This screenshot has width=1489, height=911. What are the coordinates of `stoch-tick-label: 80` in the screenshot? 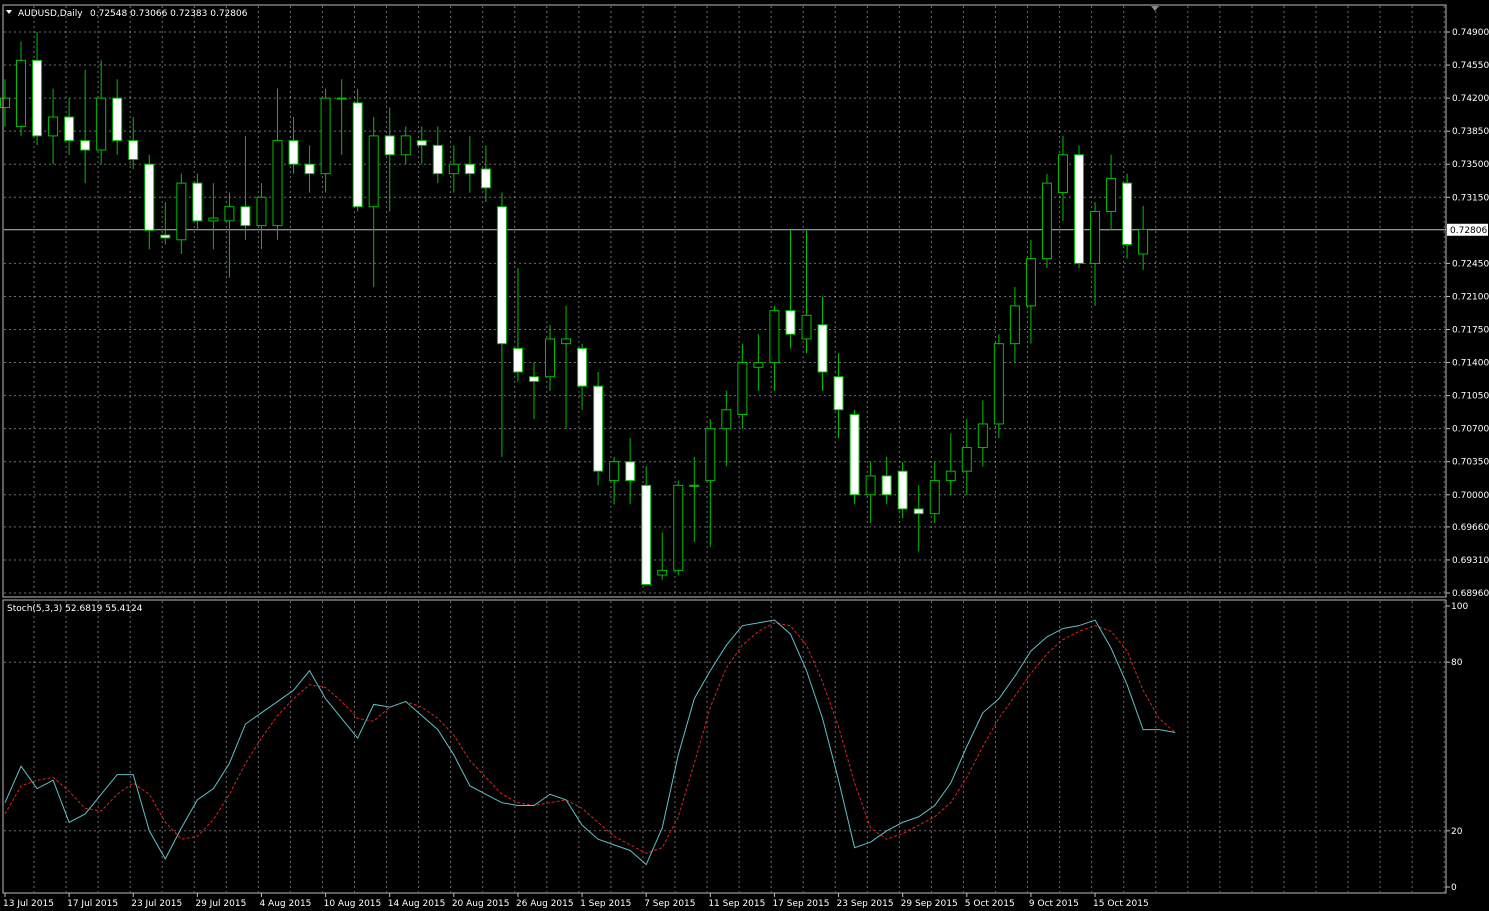 It's located at (1457, 663).